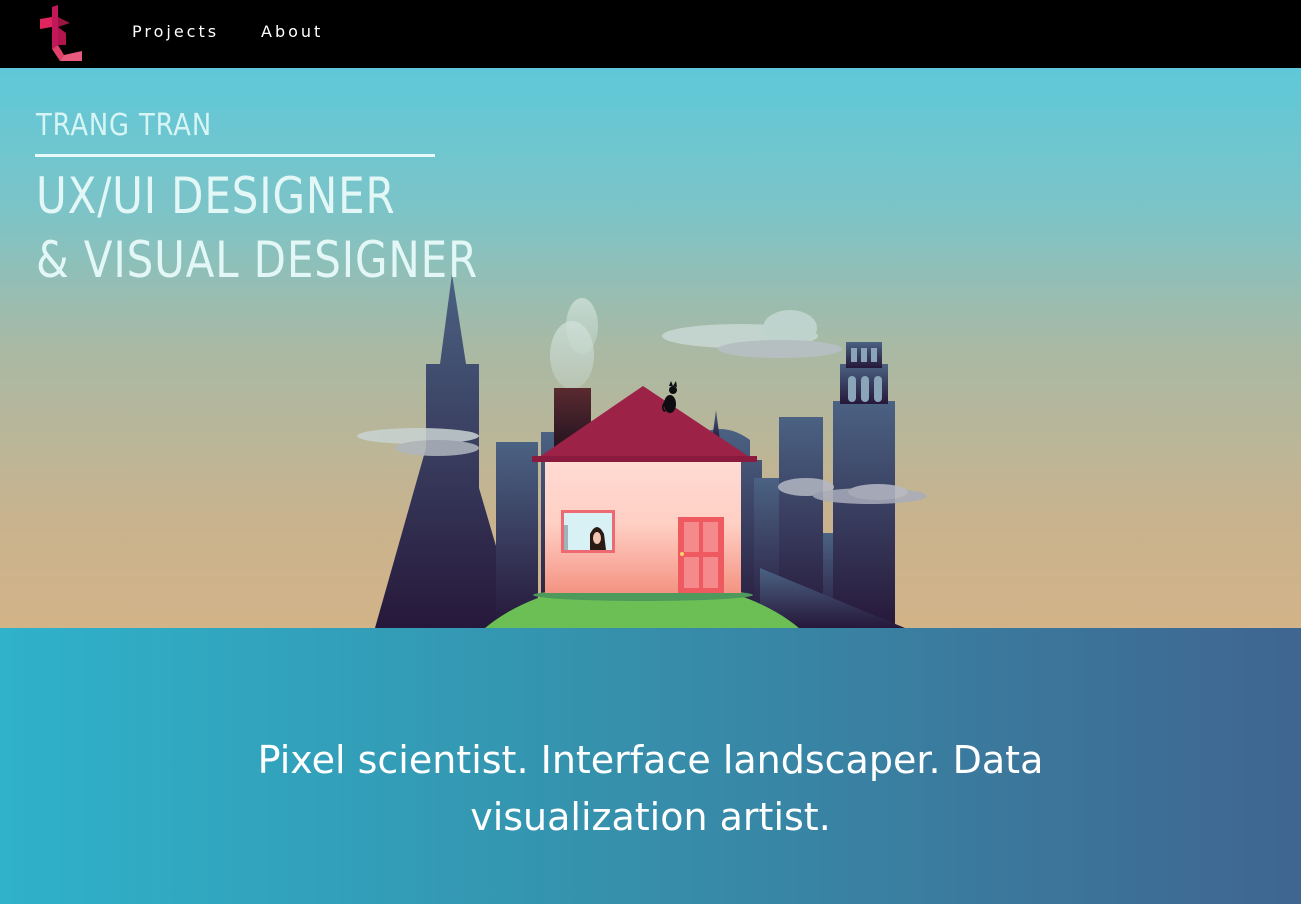  I want to click on hero-role-title: UX/UI DESIGNER & VISUAL DESIGNER, so click(257, 228).